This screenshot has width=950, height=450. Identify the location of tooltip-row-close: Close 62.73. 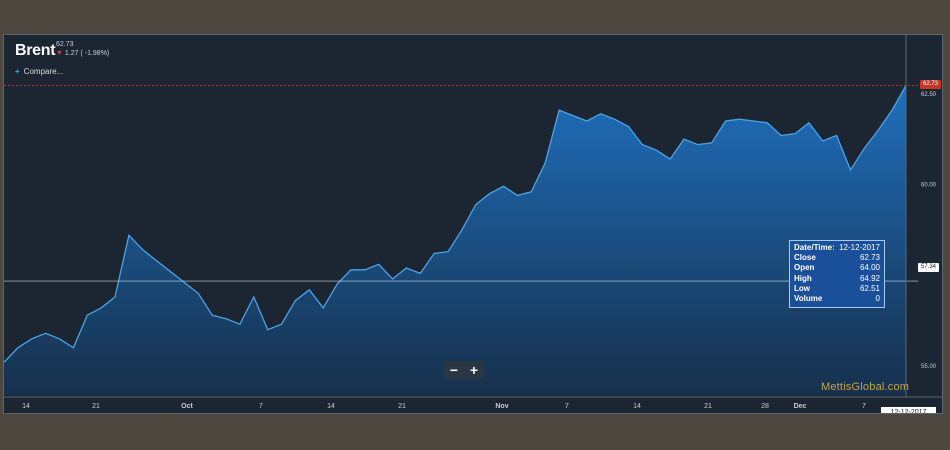
(837, 258).